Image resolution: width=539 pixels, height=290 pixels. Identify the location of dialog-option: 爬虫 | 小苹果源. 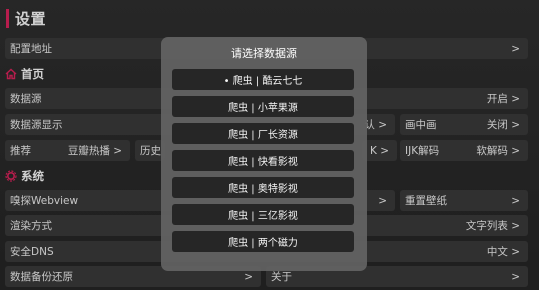
(263, 106).